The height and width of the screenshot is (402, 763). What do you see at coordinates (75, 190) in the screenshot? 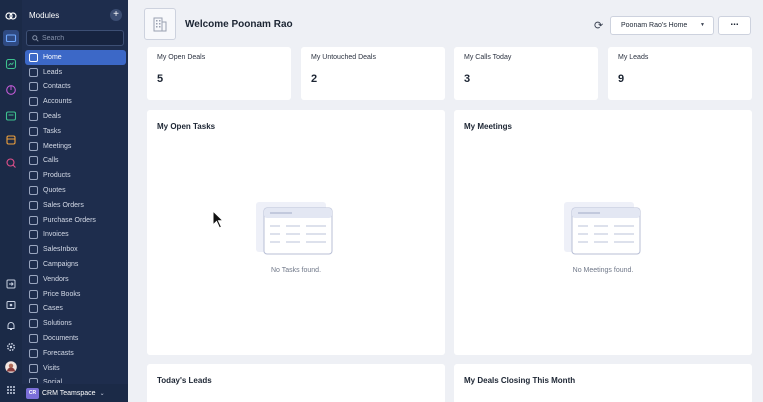
I see `sidebar-item-quotes: Quotes` at bounding box center [75, 190].